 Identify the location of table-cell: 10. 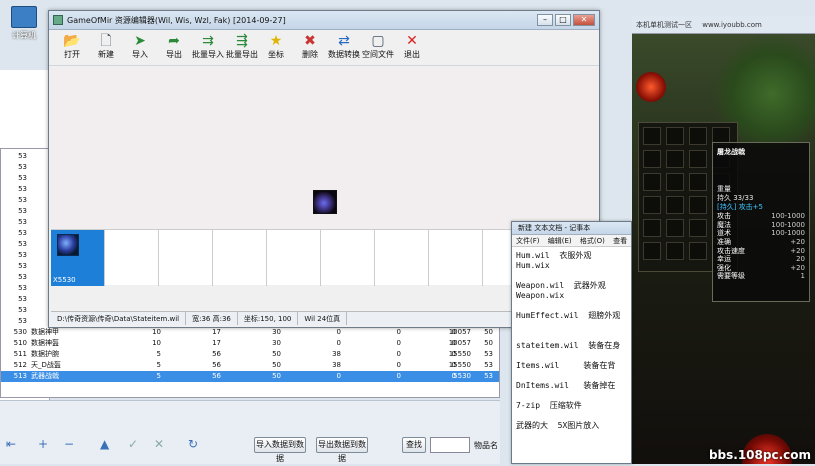
(156, 332).